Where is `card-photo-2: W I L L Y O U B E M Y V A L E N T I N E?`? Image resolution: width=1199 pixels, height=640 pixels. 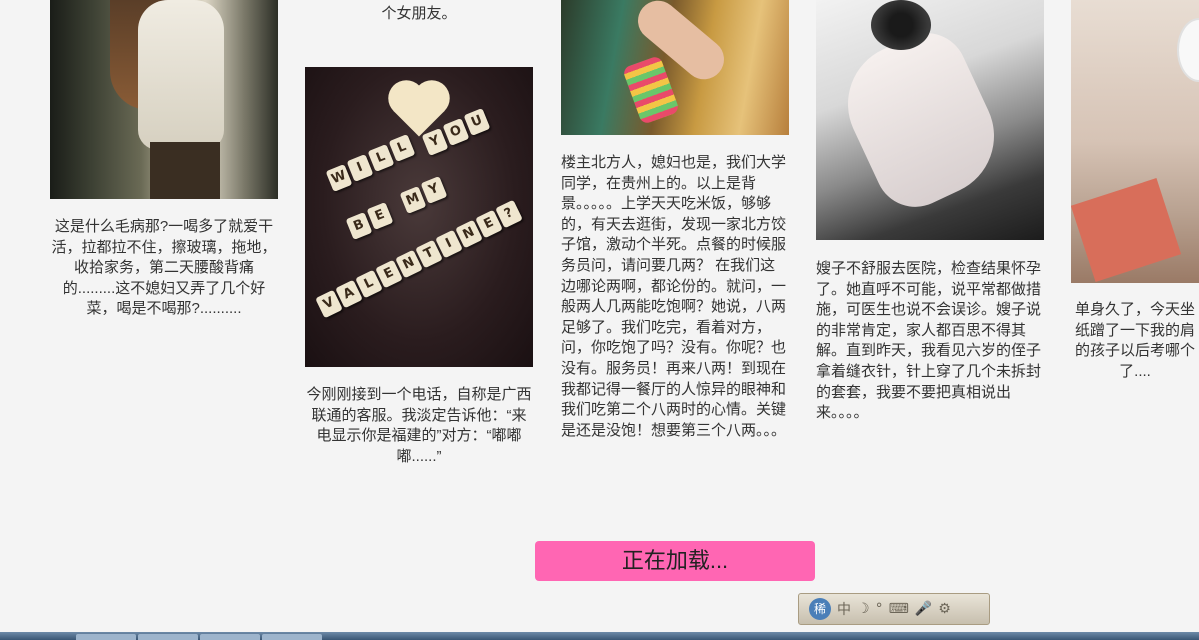
card-photo-2: W I L L Y O U B E M Y V A L E N T I N E? is located at coordinates (419, 217).